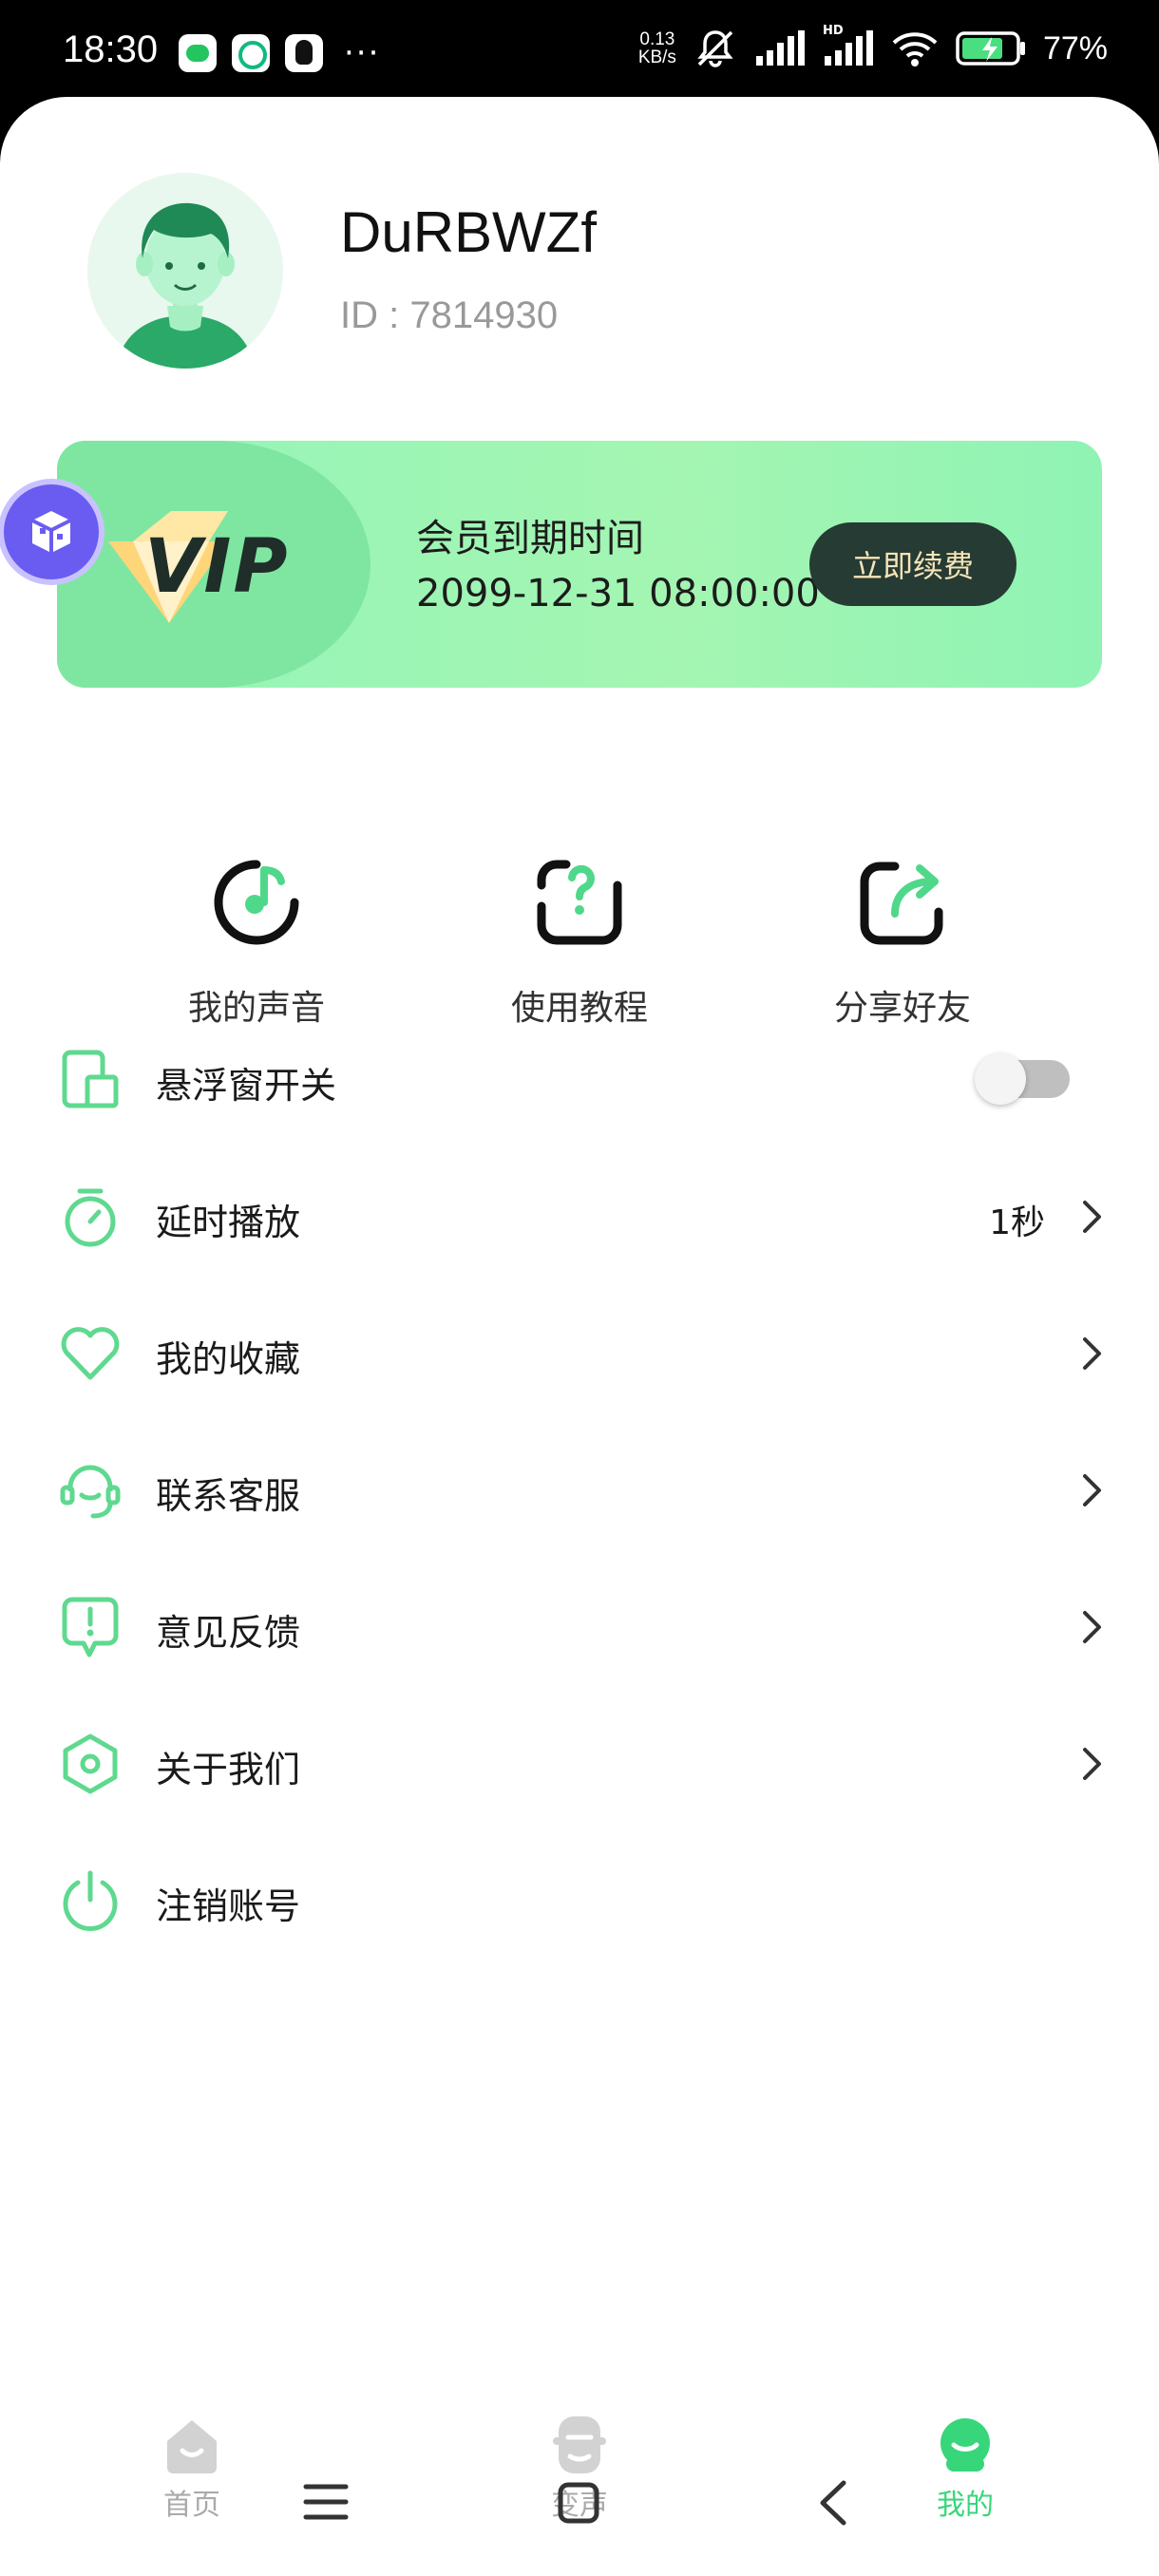 The image size is (1159, 2576). I want to click on menu-delete-account-label: 注销账号, so click(228, 1906).